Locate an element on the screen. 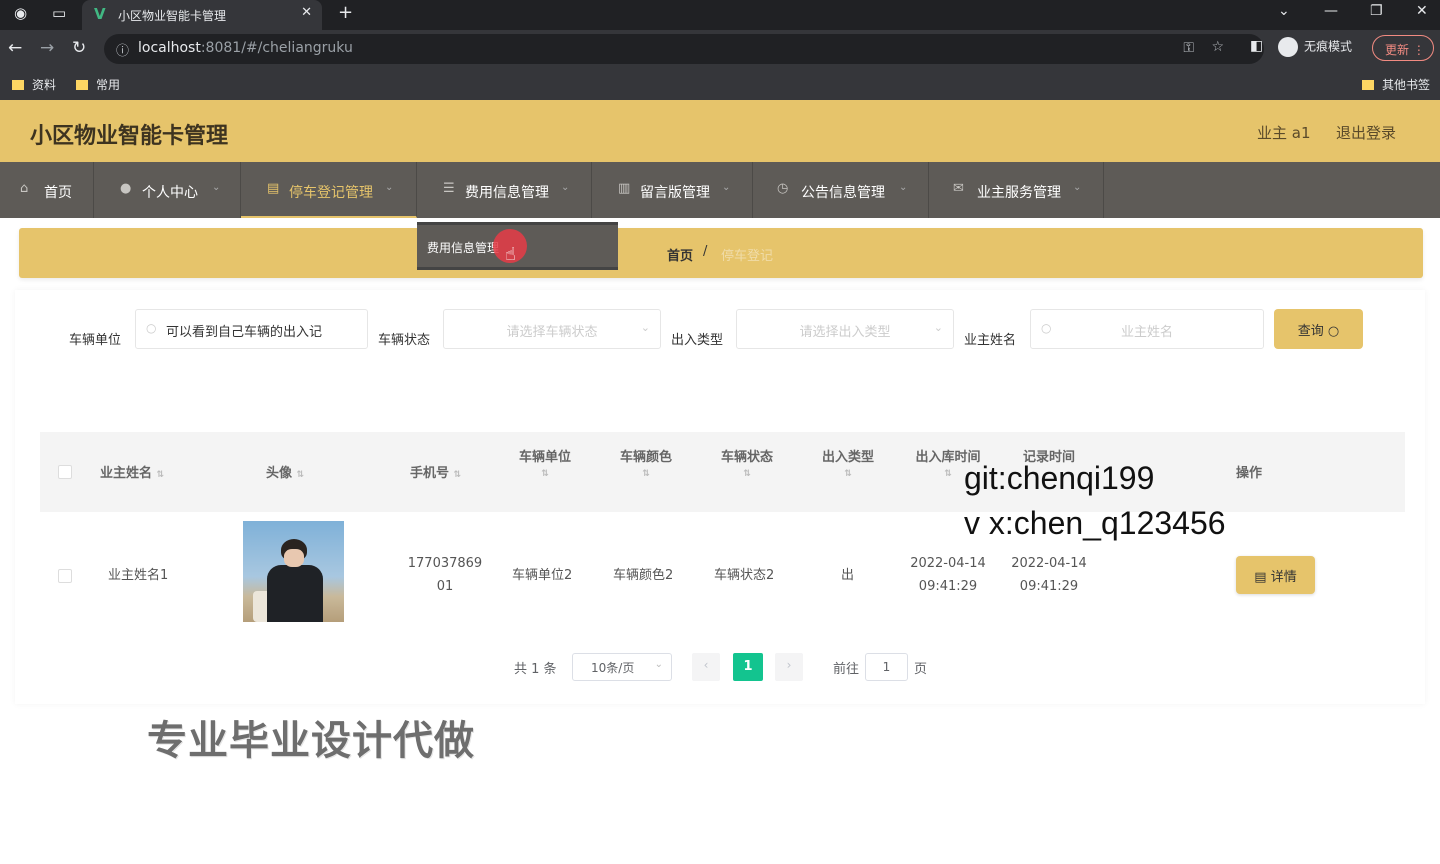 This screenshot has height=864, width=1440. watermark-vx: v x:chen_q123456 is located at coordinates (1095, 523).